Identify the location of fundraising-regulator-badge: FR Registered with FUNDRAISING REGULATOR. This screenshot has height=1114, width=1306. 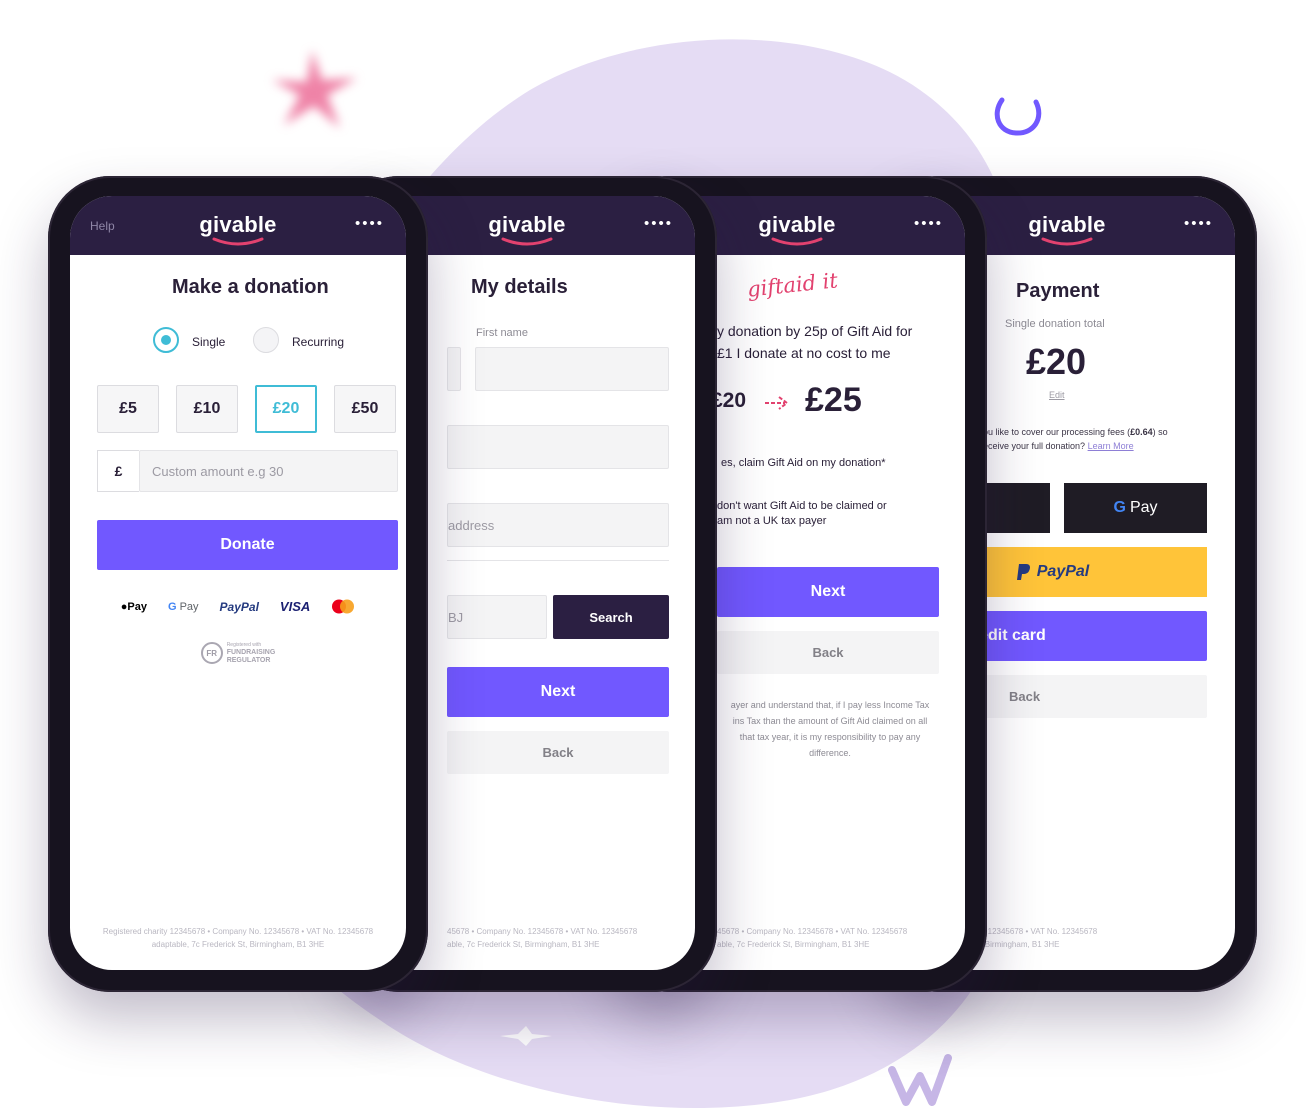
(238, 653).